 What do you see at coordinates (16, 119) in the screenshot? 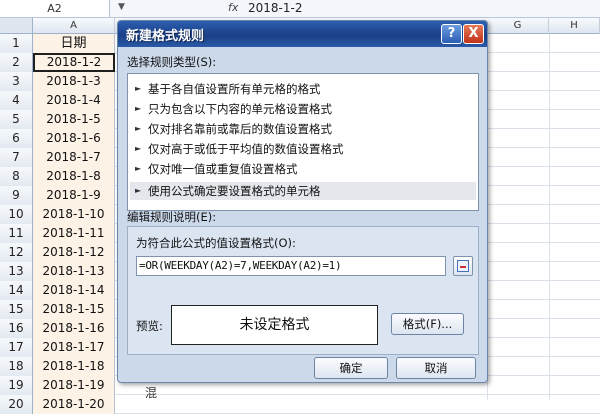
I see `row-header: 5` at bounding box center [16, 119].